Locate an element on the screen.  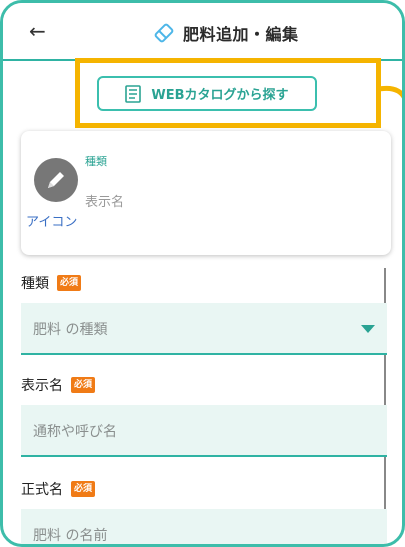
card-kind-label: 種類 is located at coordinates (96, 161).